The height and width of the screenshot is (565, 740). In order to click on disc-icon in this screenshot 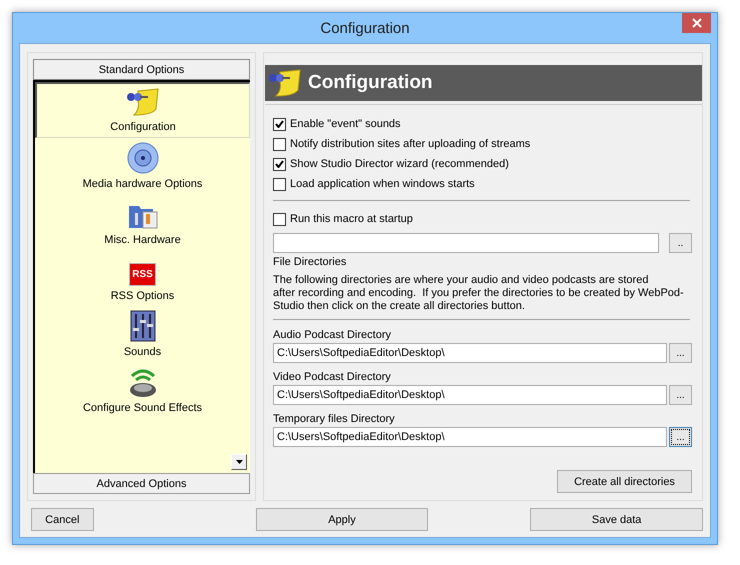, I will do `click(142, 158)`.